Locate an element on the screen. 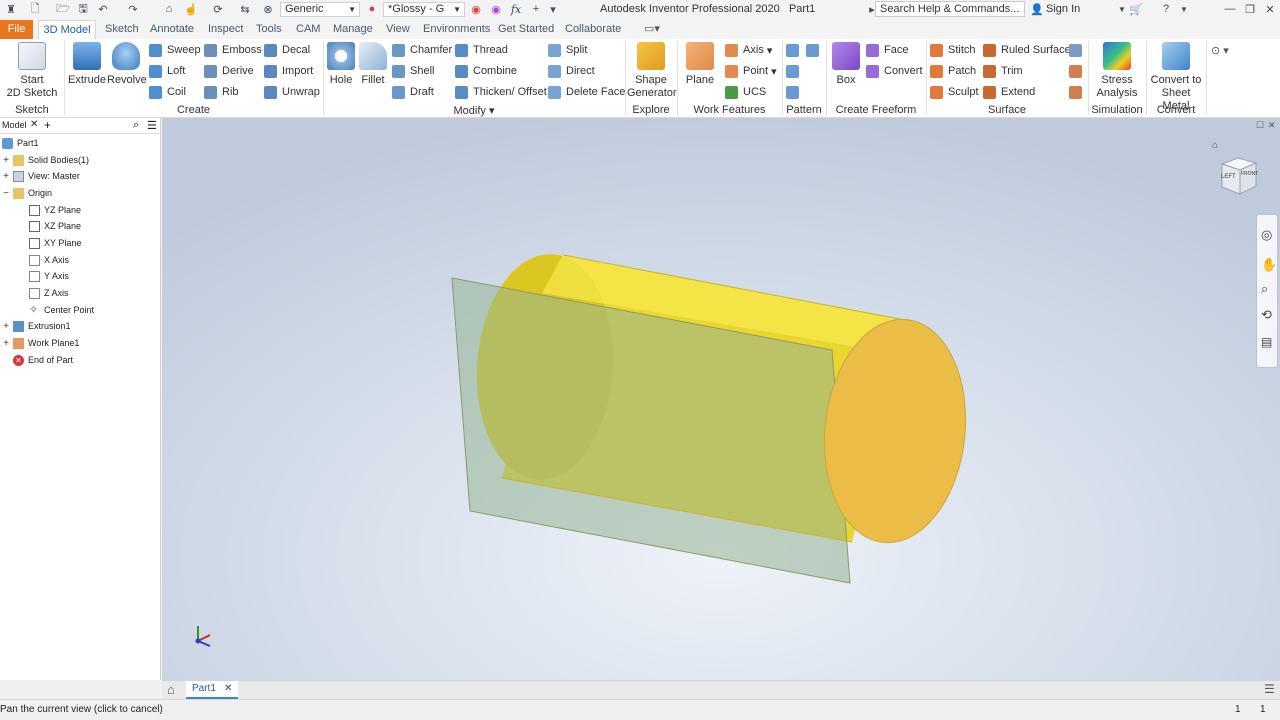 Image resolution: width=1280 pixels, height=720 pixels. steering-wheel-icon: ◎ is located at coordinates (1266, 235).